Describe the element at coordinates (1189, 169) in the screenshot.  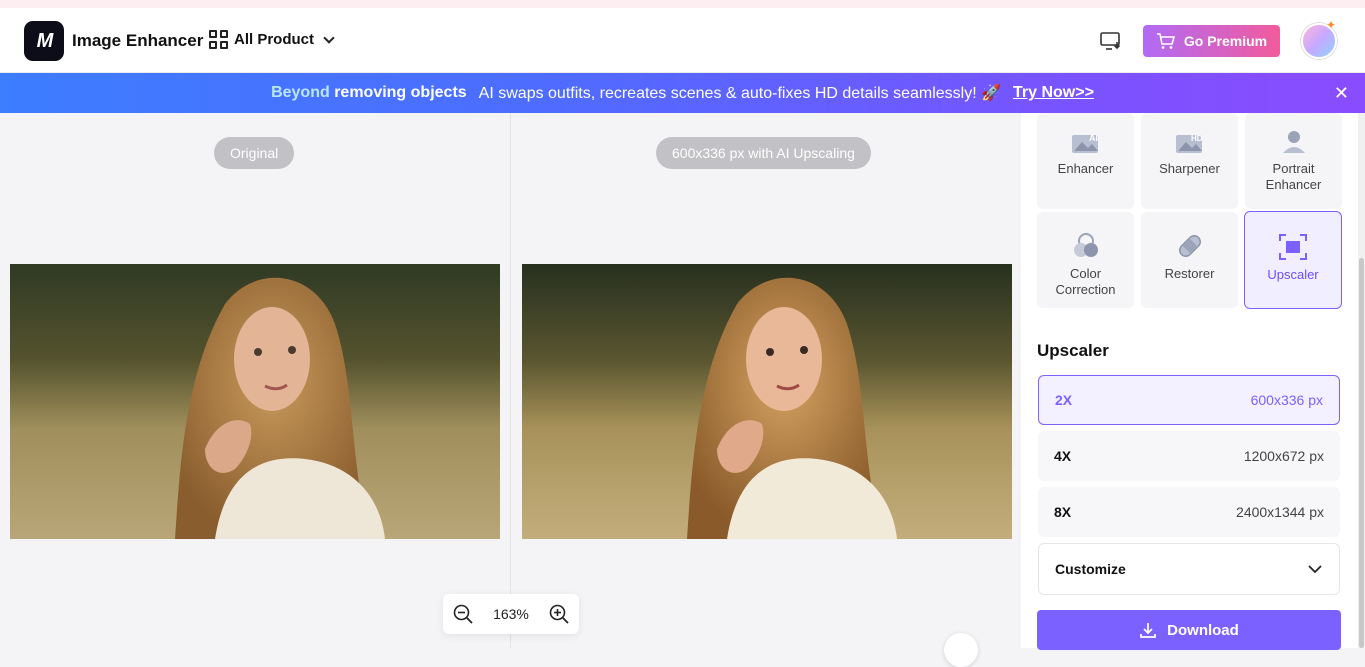
I see `tool-label: Sharpener` at that location.